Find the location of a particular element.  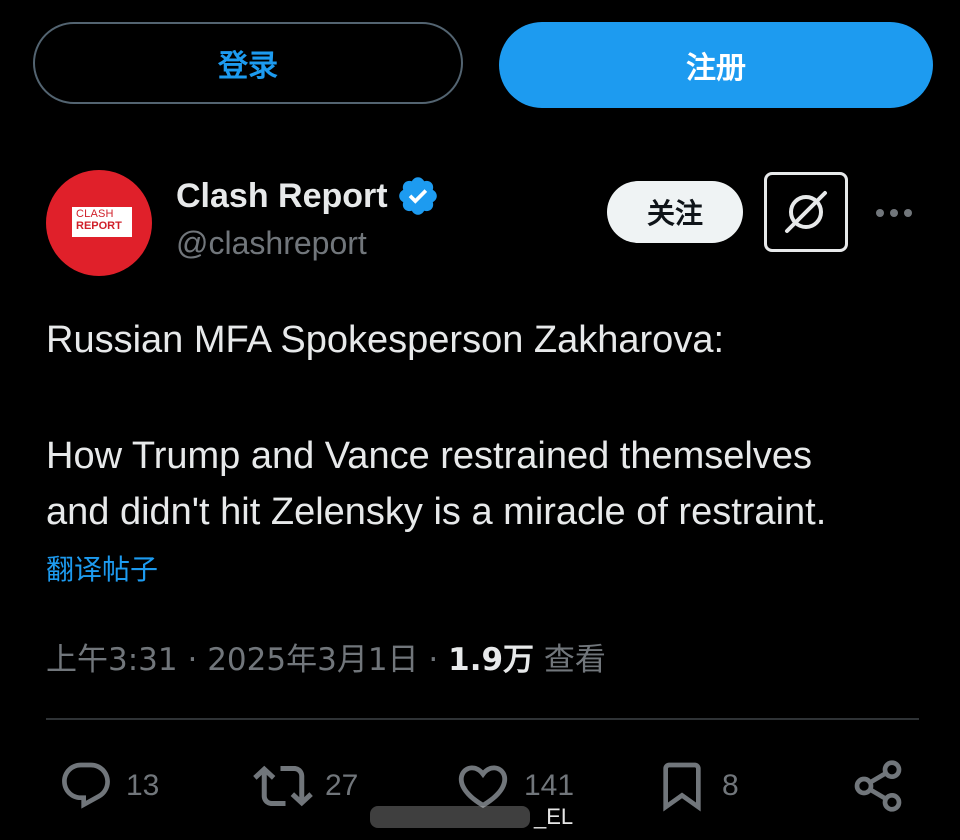

reply-button: 13 is located at coordinates (108, 786).